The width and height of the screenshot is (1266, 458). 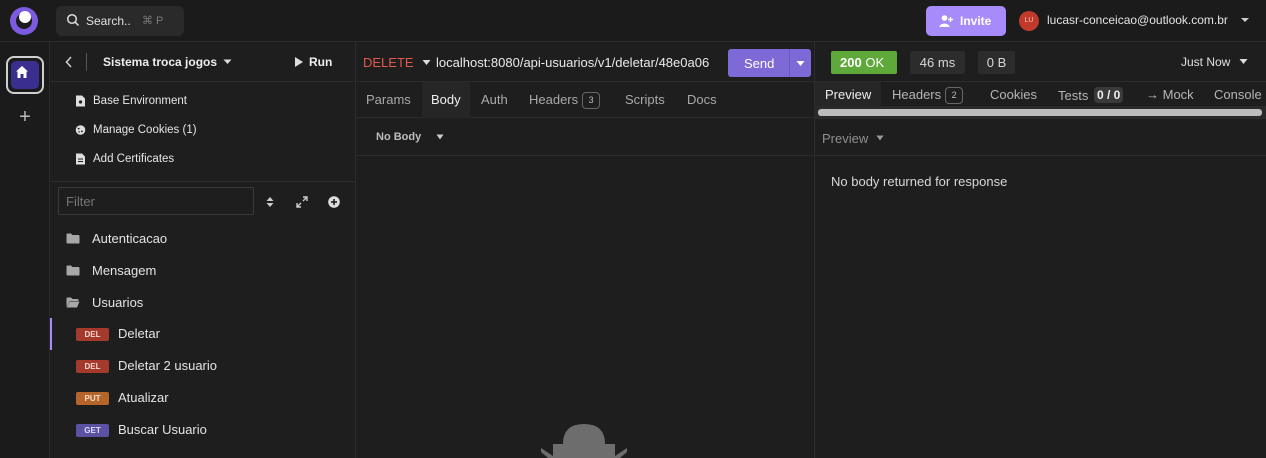 I want to click on response-timestamp: Just Now, so click(x=1205, y=62).